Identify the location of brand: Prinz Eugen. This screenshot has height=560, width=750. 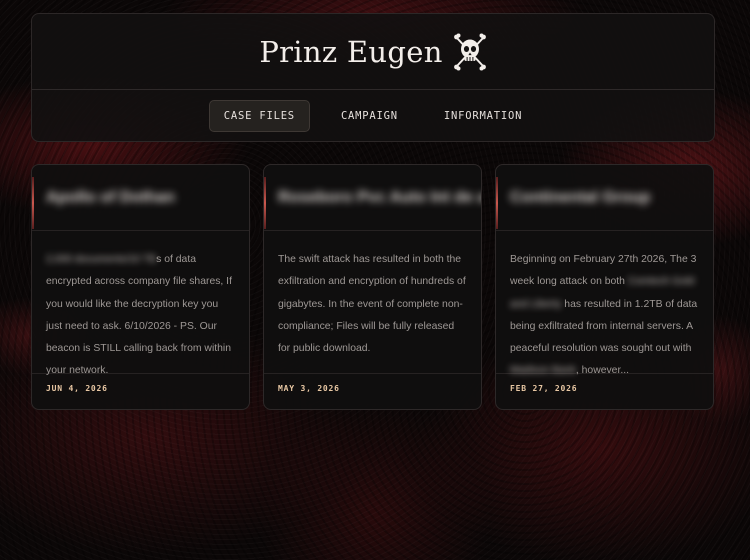
(373, 52).